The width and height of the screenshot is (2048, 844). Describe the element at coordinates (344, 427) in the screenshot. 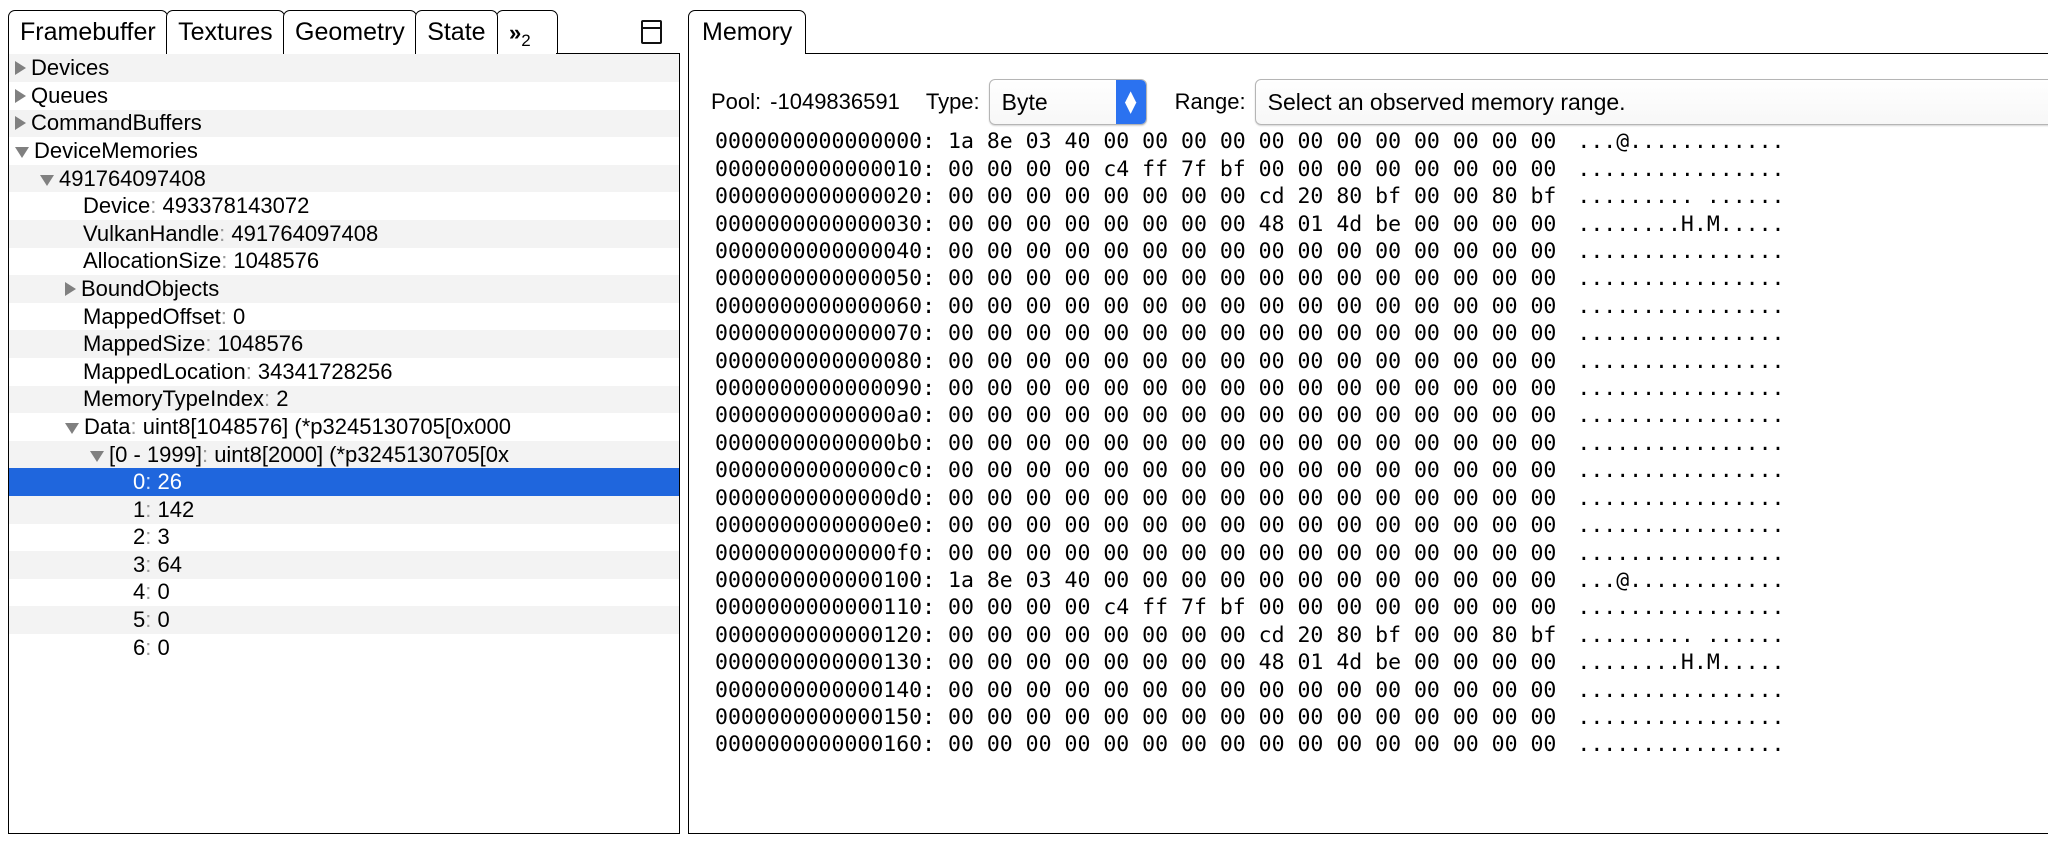

I see `tree-row: Data: uint8[1048576] (*p3245130705[0x000` at that location.